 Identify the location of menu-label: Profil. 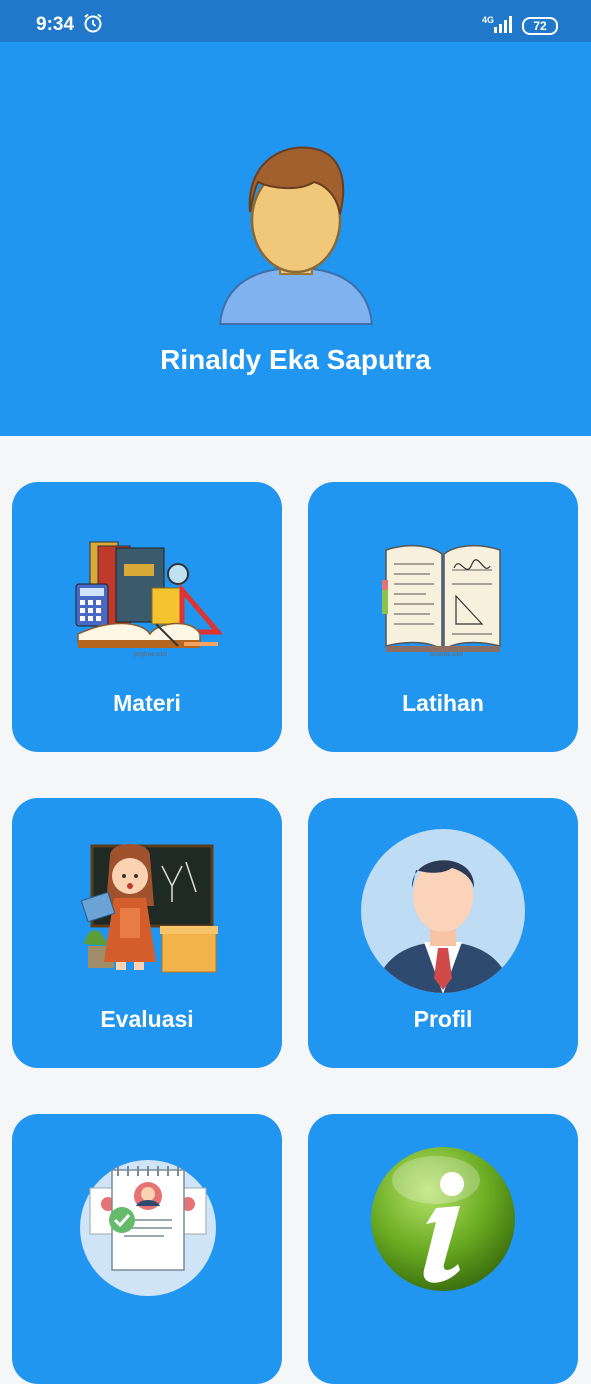
(443, 1019).